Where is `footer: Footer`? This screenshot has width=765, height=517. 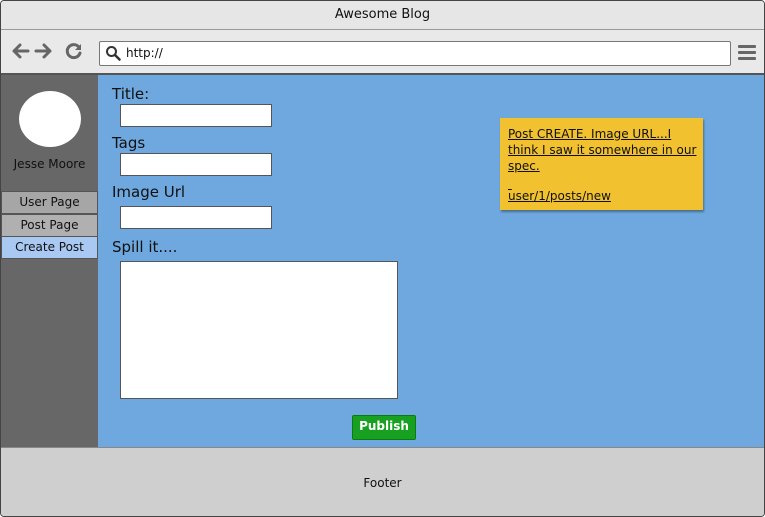 footer: Footer is located at coordinates (382, 481).